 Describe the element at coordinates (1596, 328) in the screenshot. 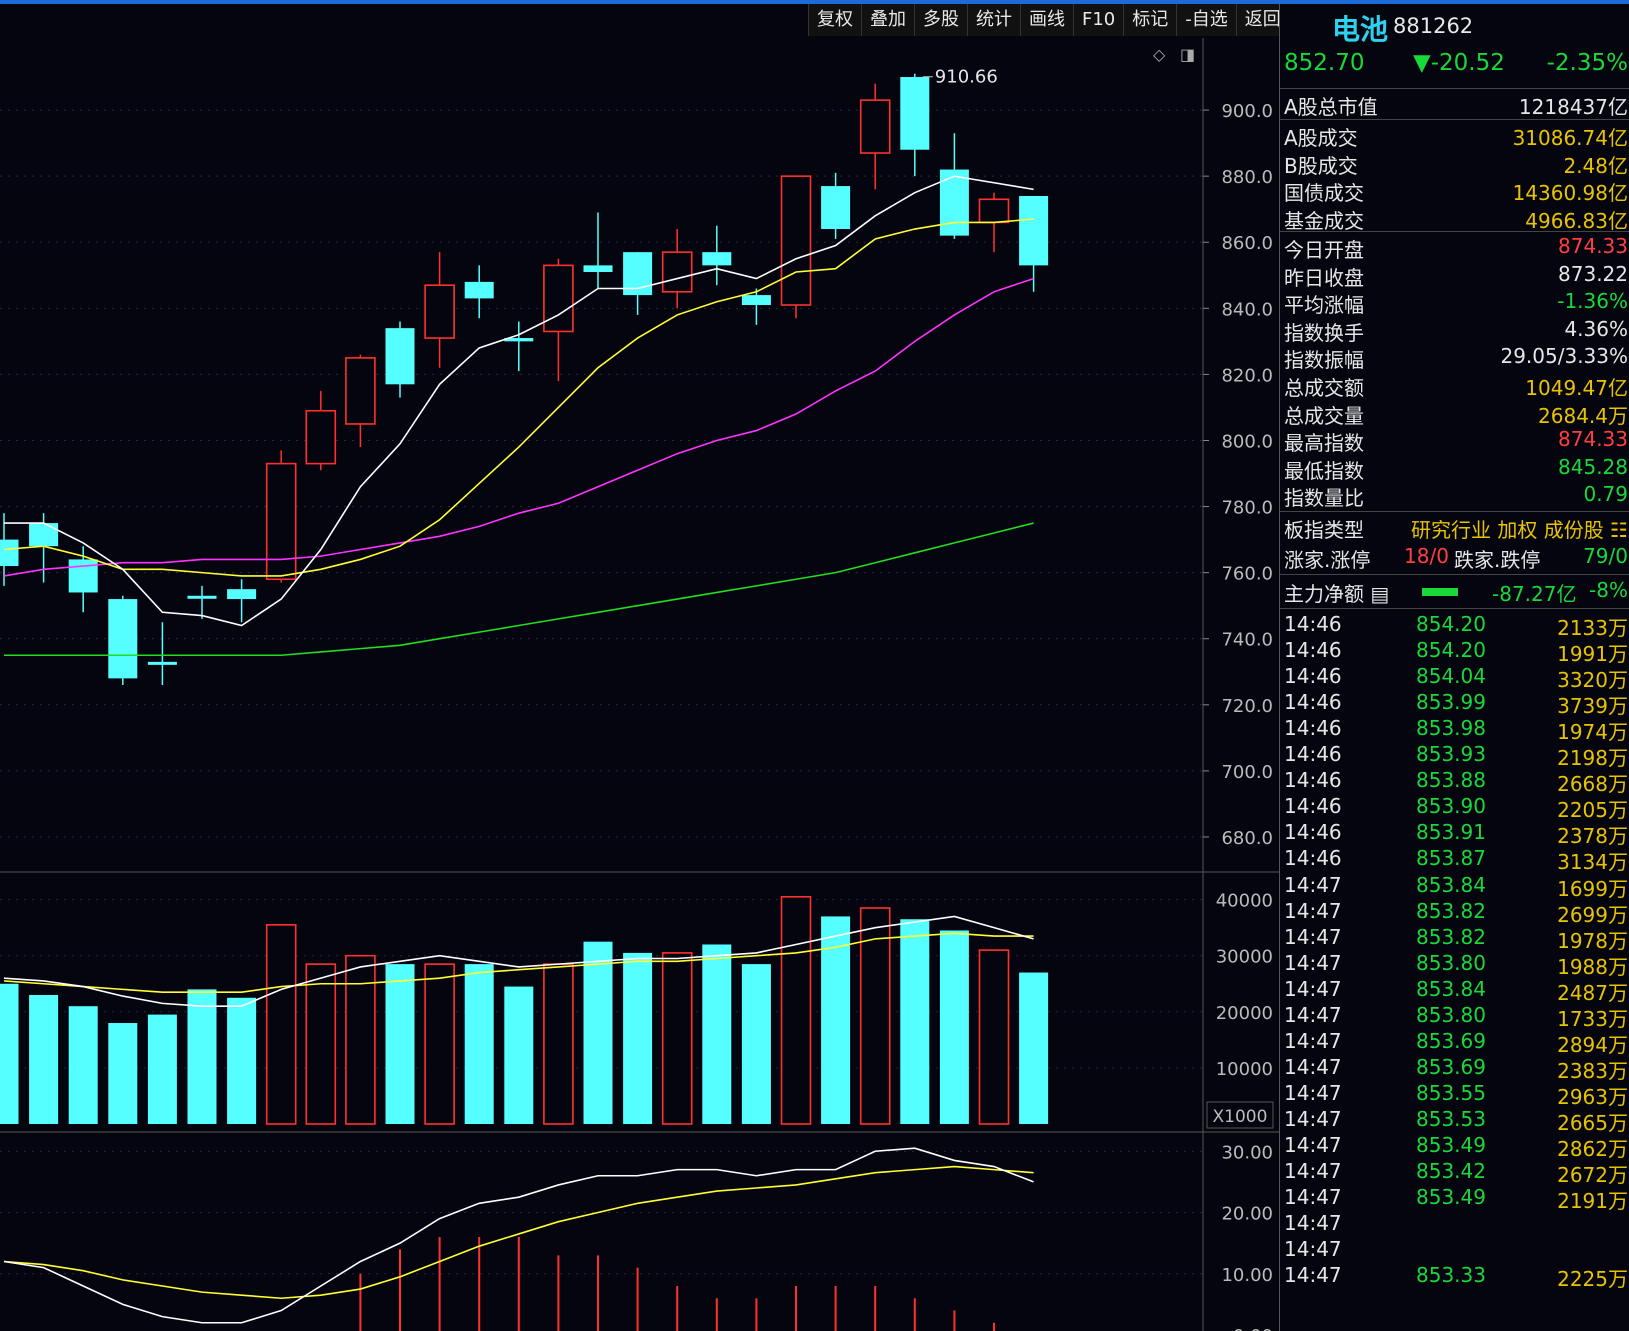

I see `stat-value: 4.36%` at that location.